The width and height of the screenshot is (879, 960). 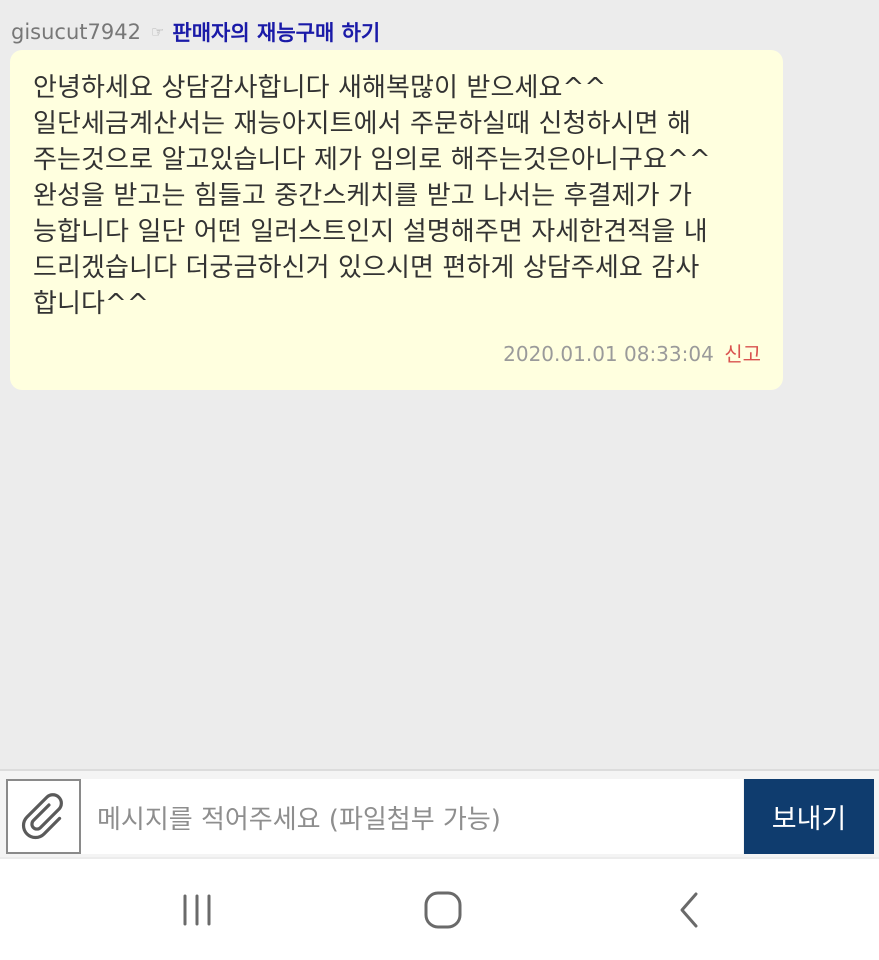 I want to click on message-header: gisucut7942 ☞ 판매자의 재능구매 하기, so click(x=195, y=32).